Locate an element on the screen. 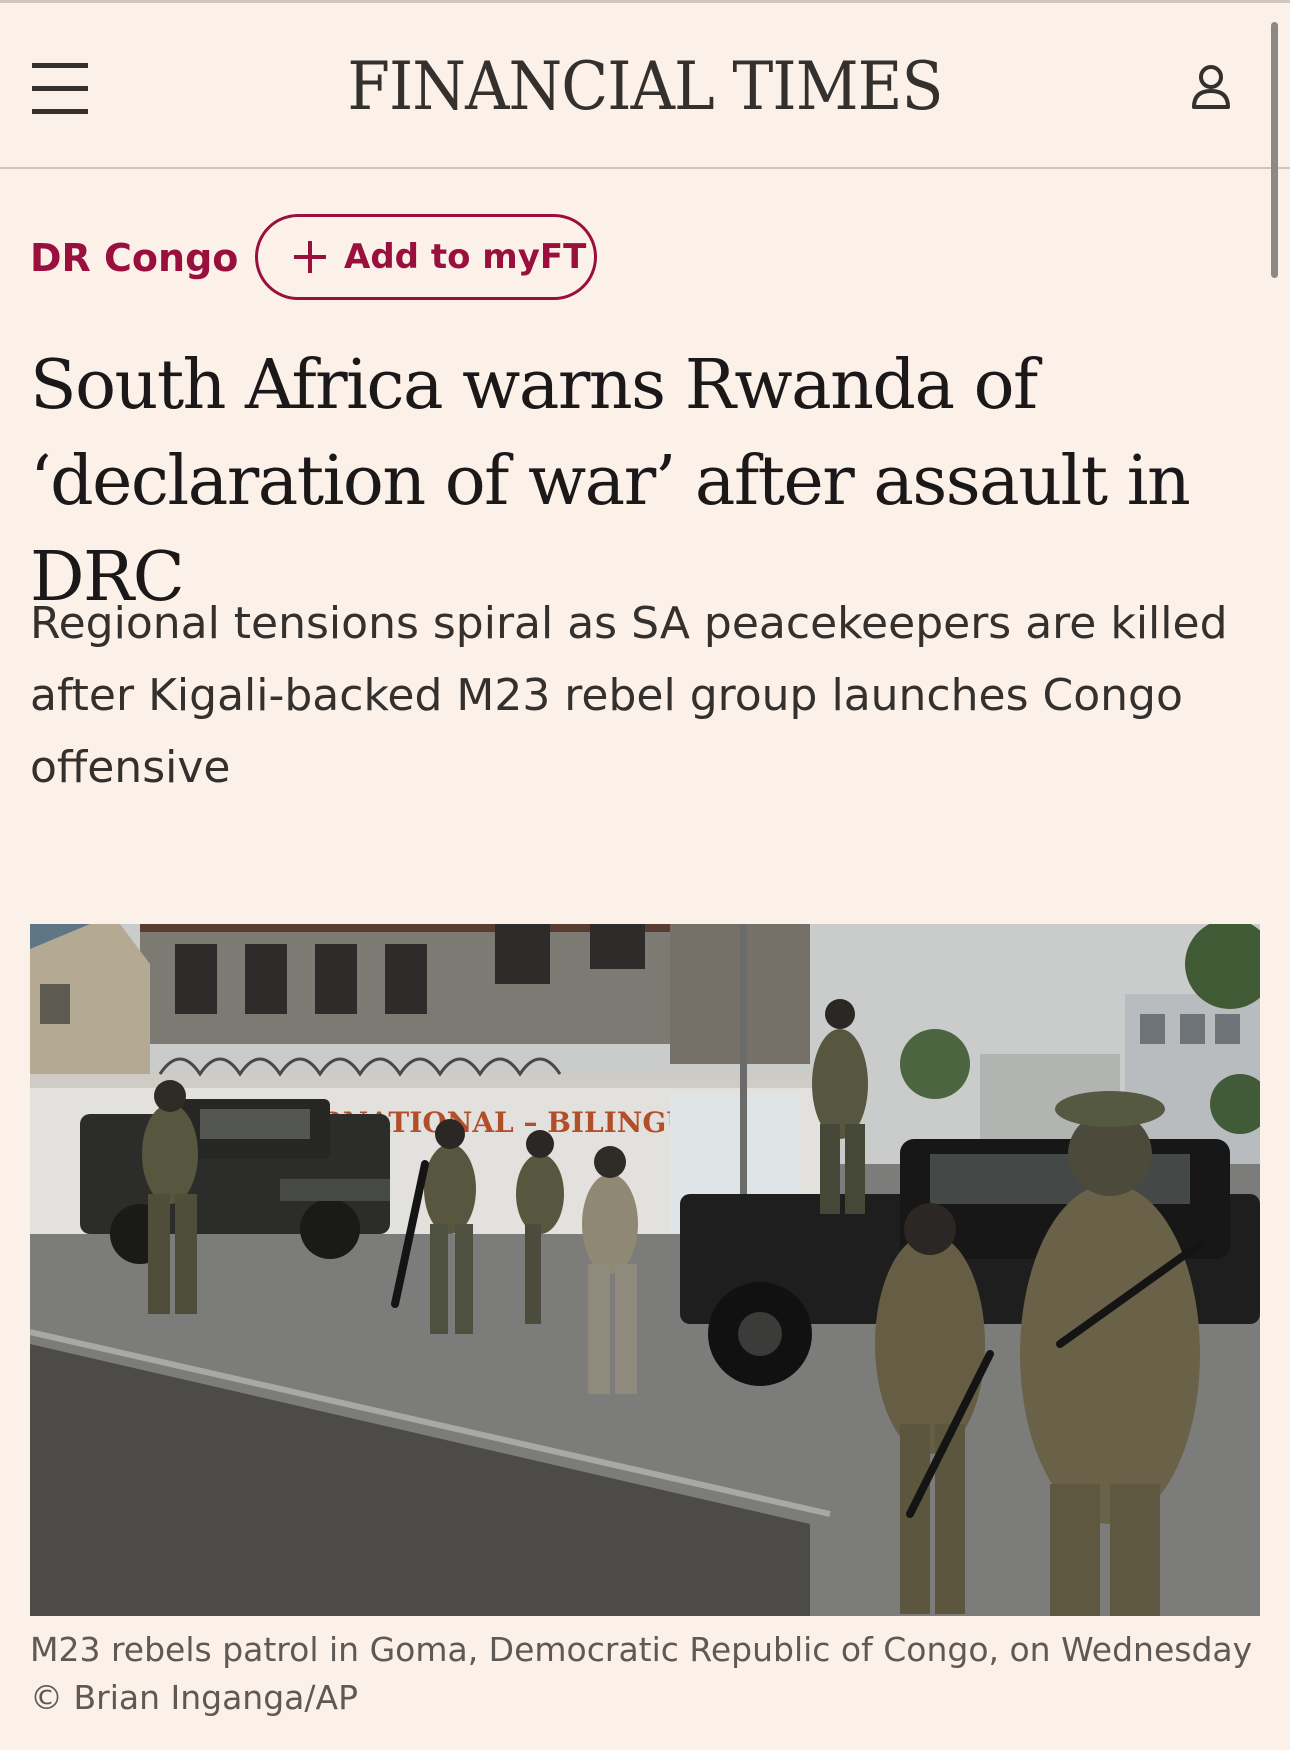 The image size is (1290, 1750). scrollbar-thumb is located at coordinates (1274, 150).